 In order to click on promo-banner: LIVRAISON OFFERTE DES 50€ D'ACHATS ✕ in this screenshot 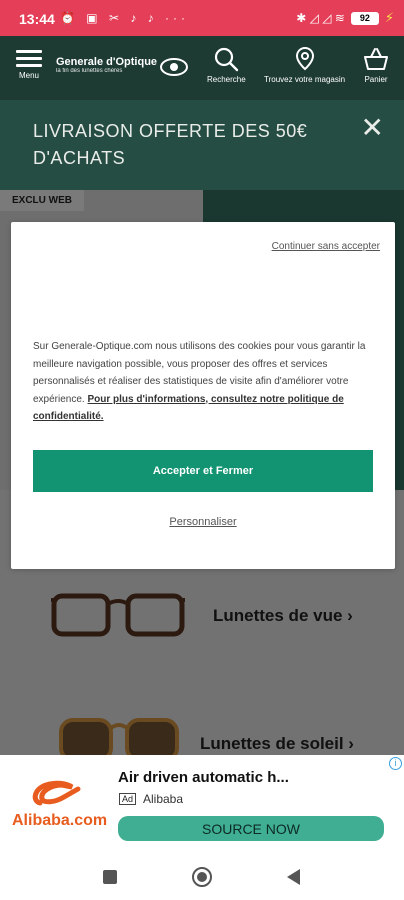, I will do `click(202, 145)`.